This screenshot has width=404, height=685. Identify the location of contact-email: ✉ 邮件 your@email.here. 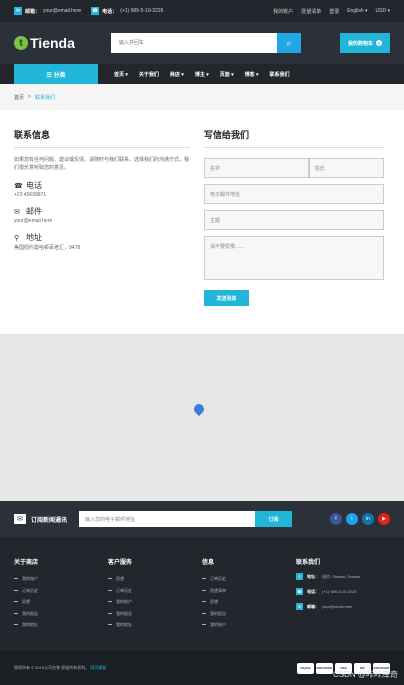
(102, 215).